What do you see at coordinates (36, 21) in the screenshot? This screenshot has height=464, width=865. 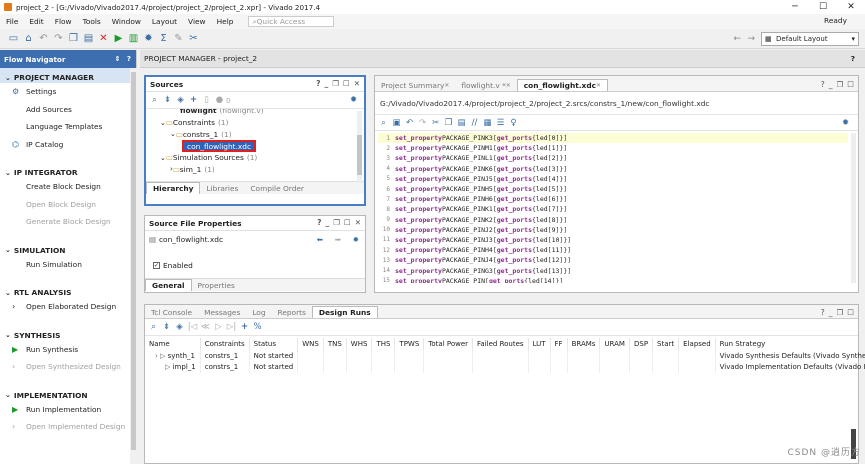 I see `menu-edit: Edit` at bounding box center [36, 21].